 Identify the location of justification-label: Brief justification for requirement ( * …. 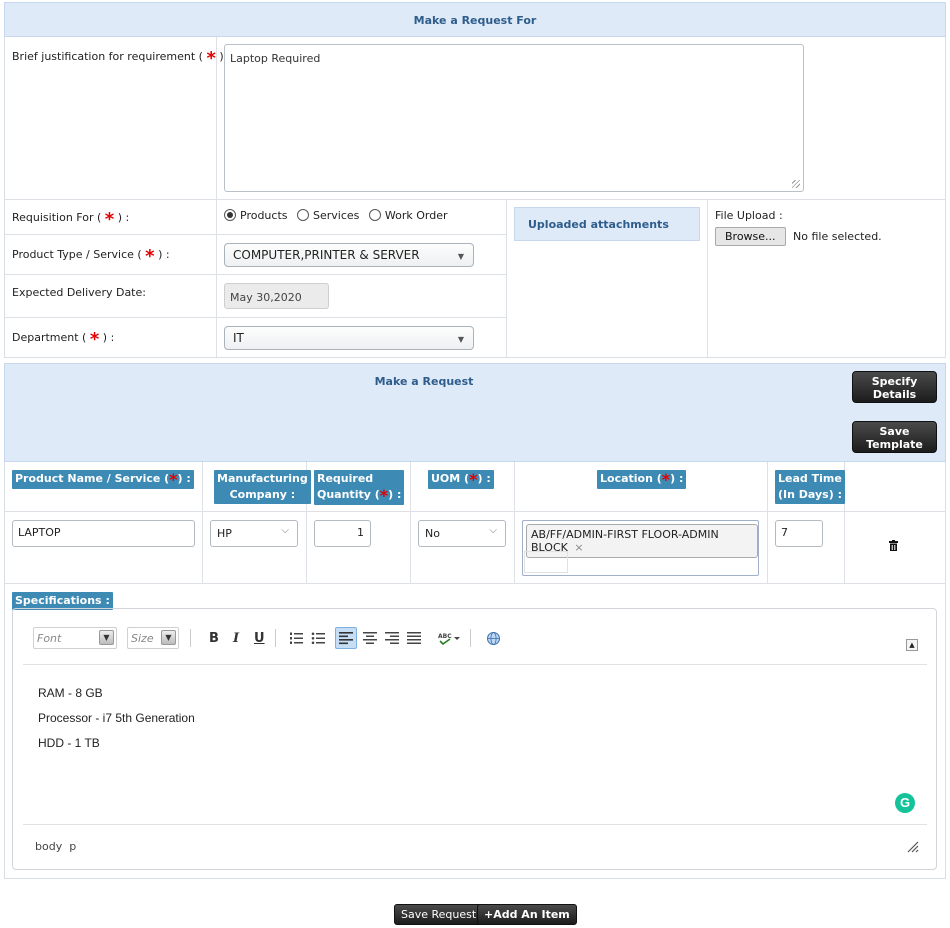
(118, 58).